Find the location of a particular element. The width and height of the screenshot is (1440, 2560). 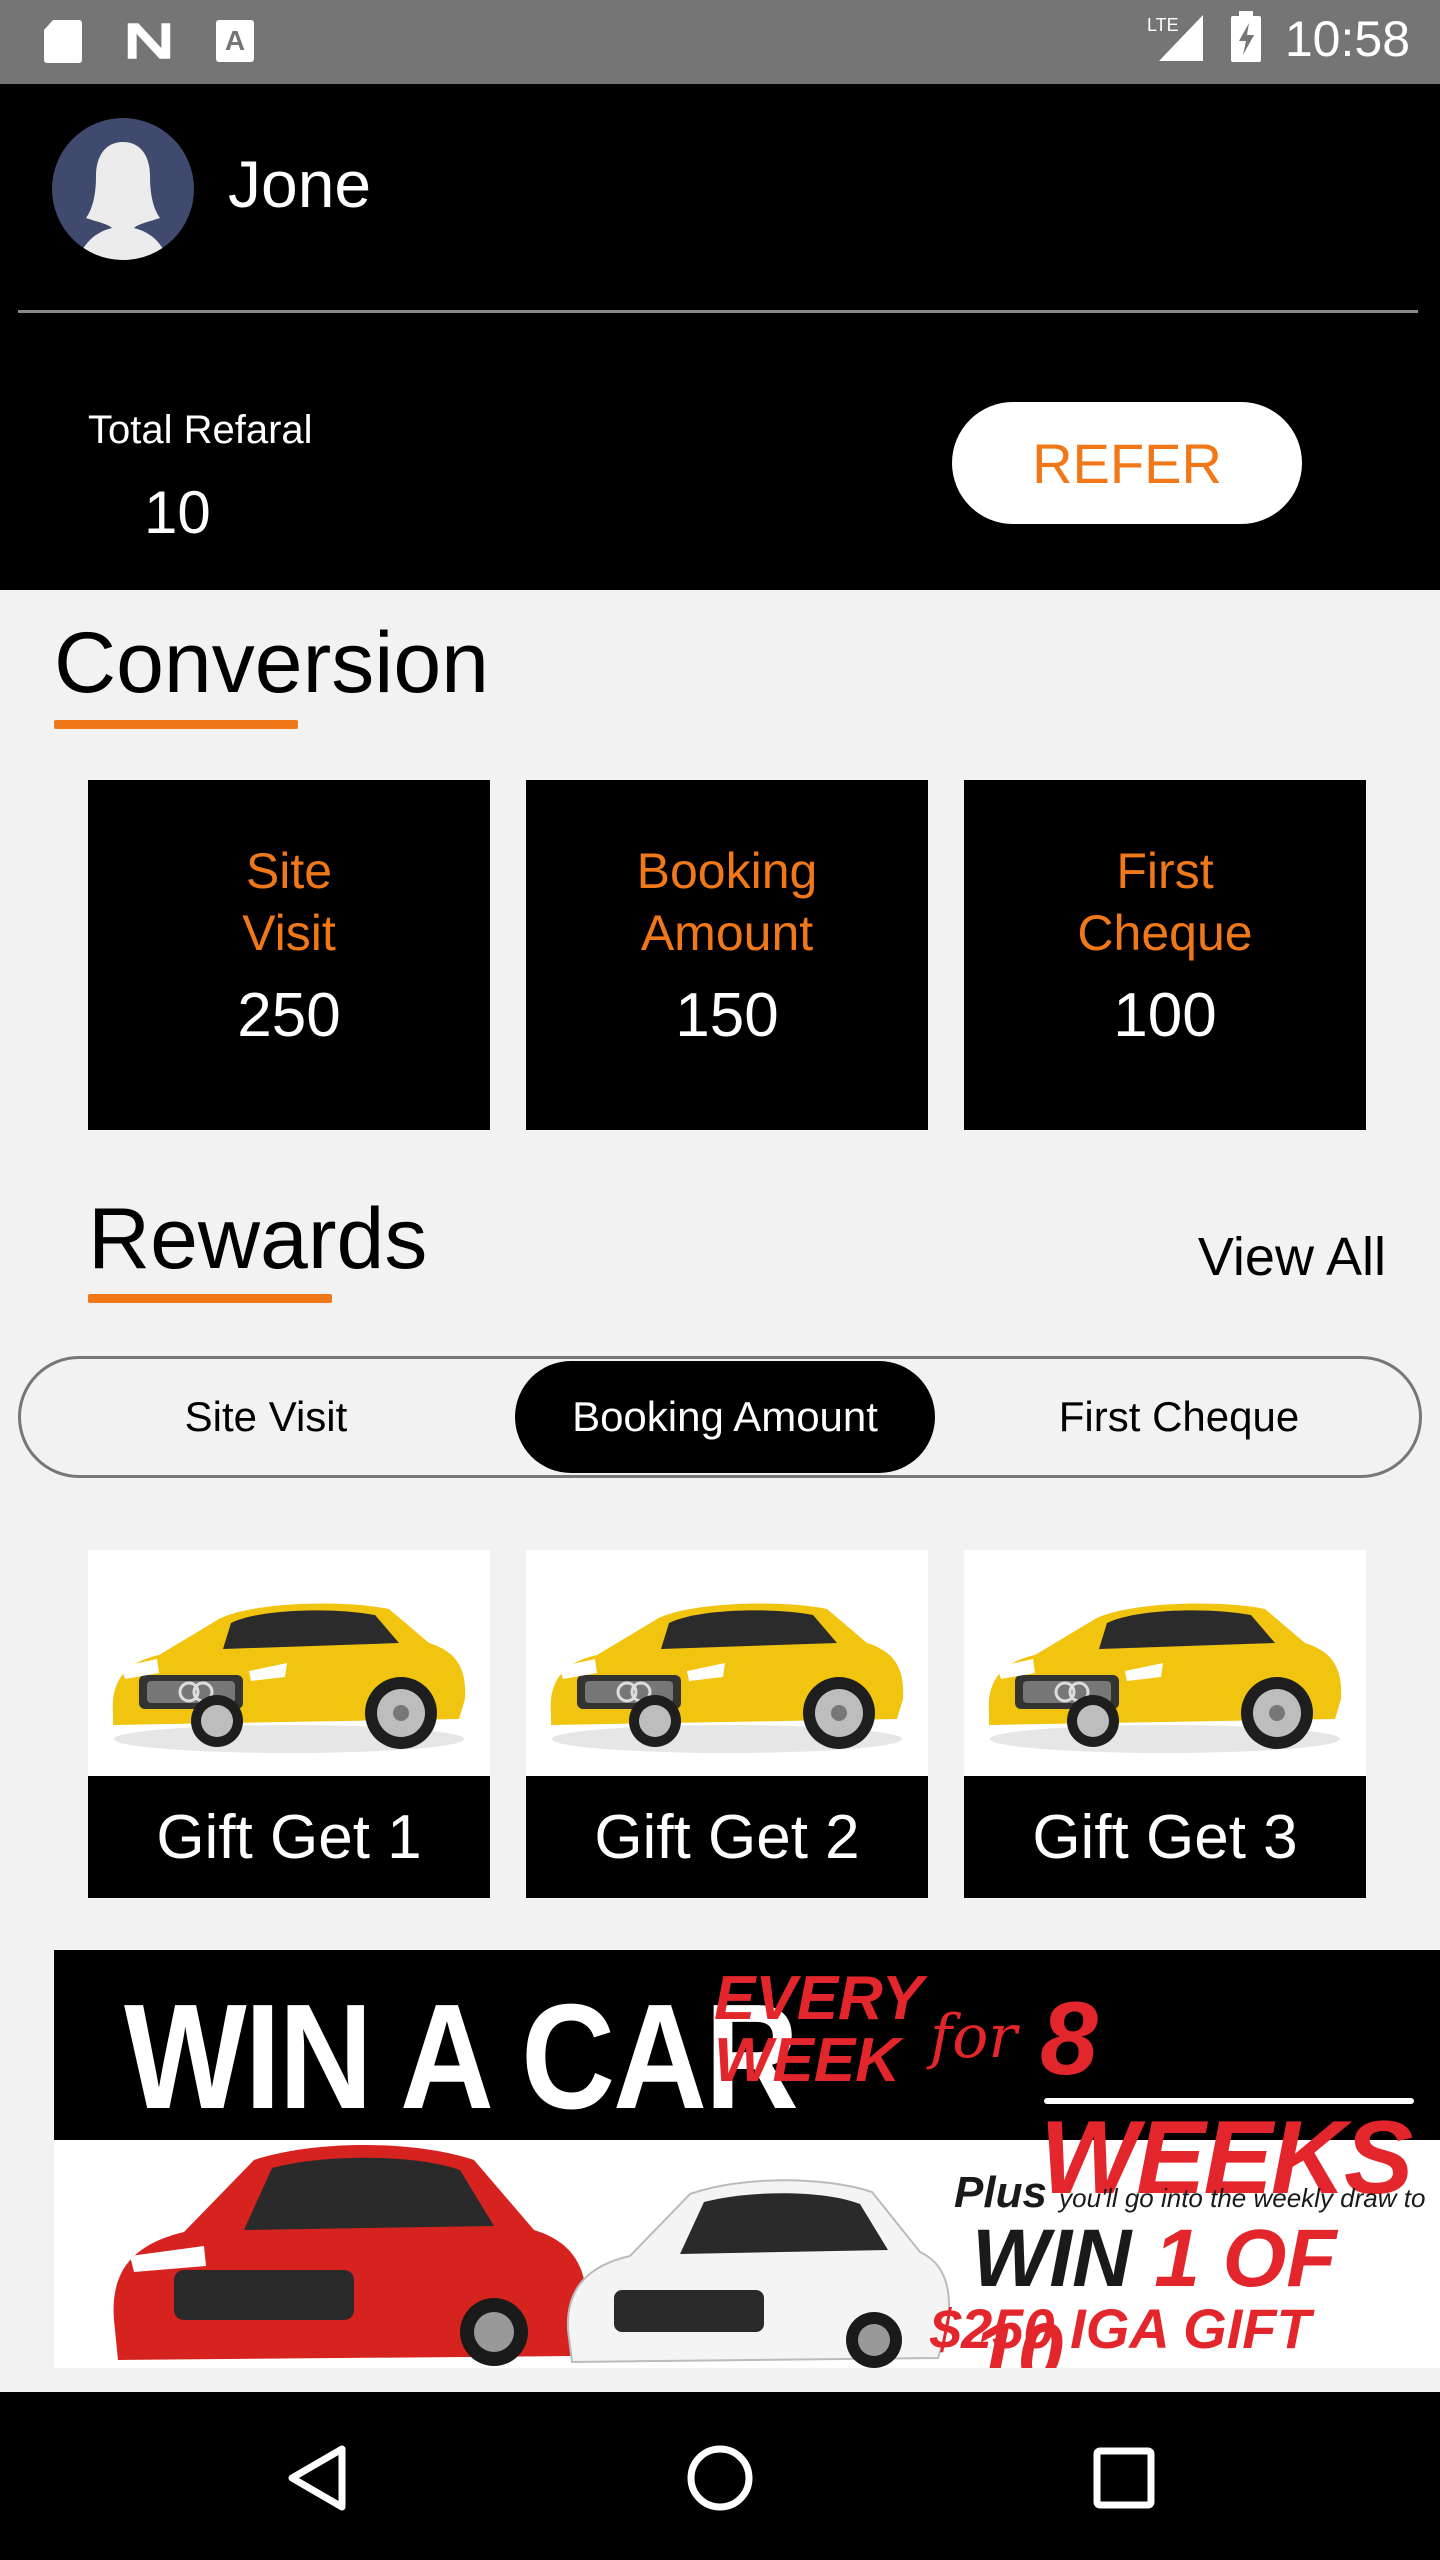

svg-text: A is located at coordinates (235, 40).